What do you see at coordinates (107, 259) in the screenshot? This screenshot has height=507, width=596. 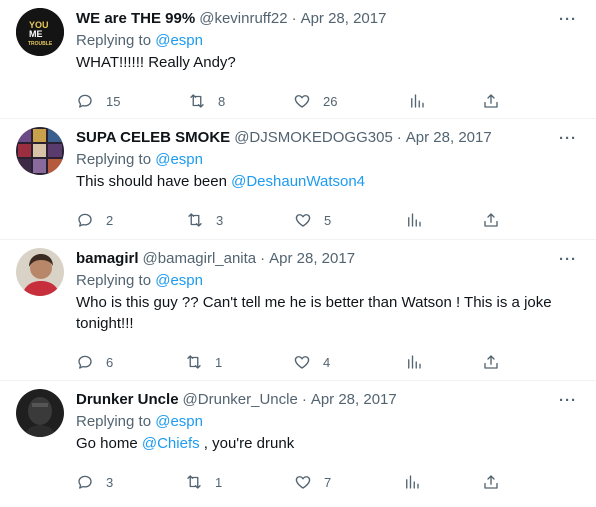 I see `display-name: bamagirl` at bounding box center [107, 259].